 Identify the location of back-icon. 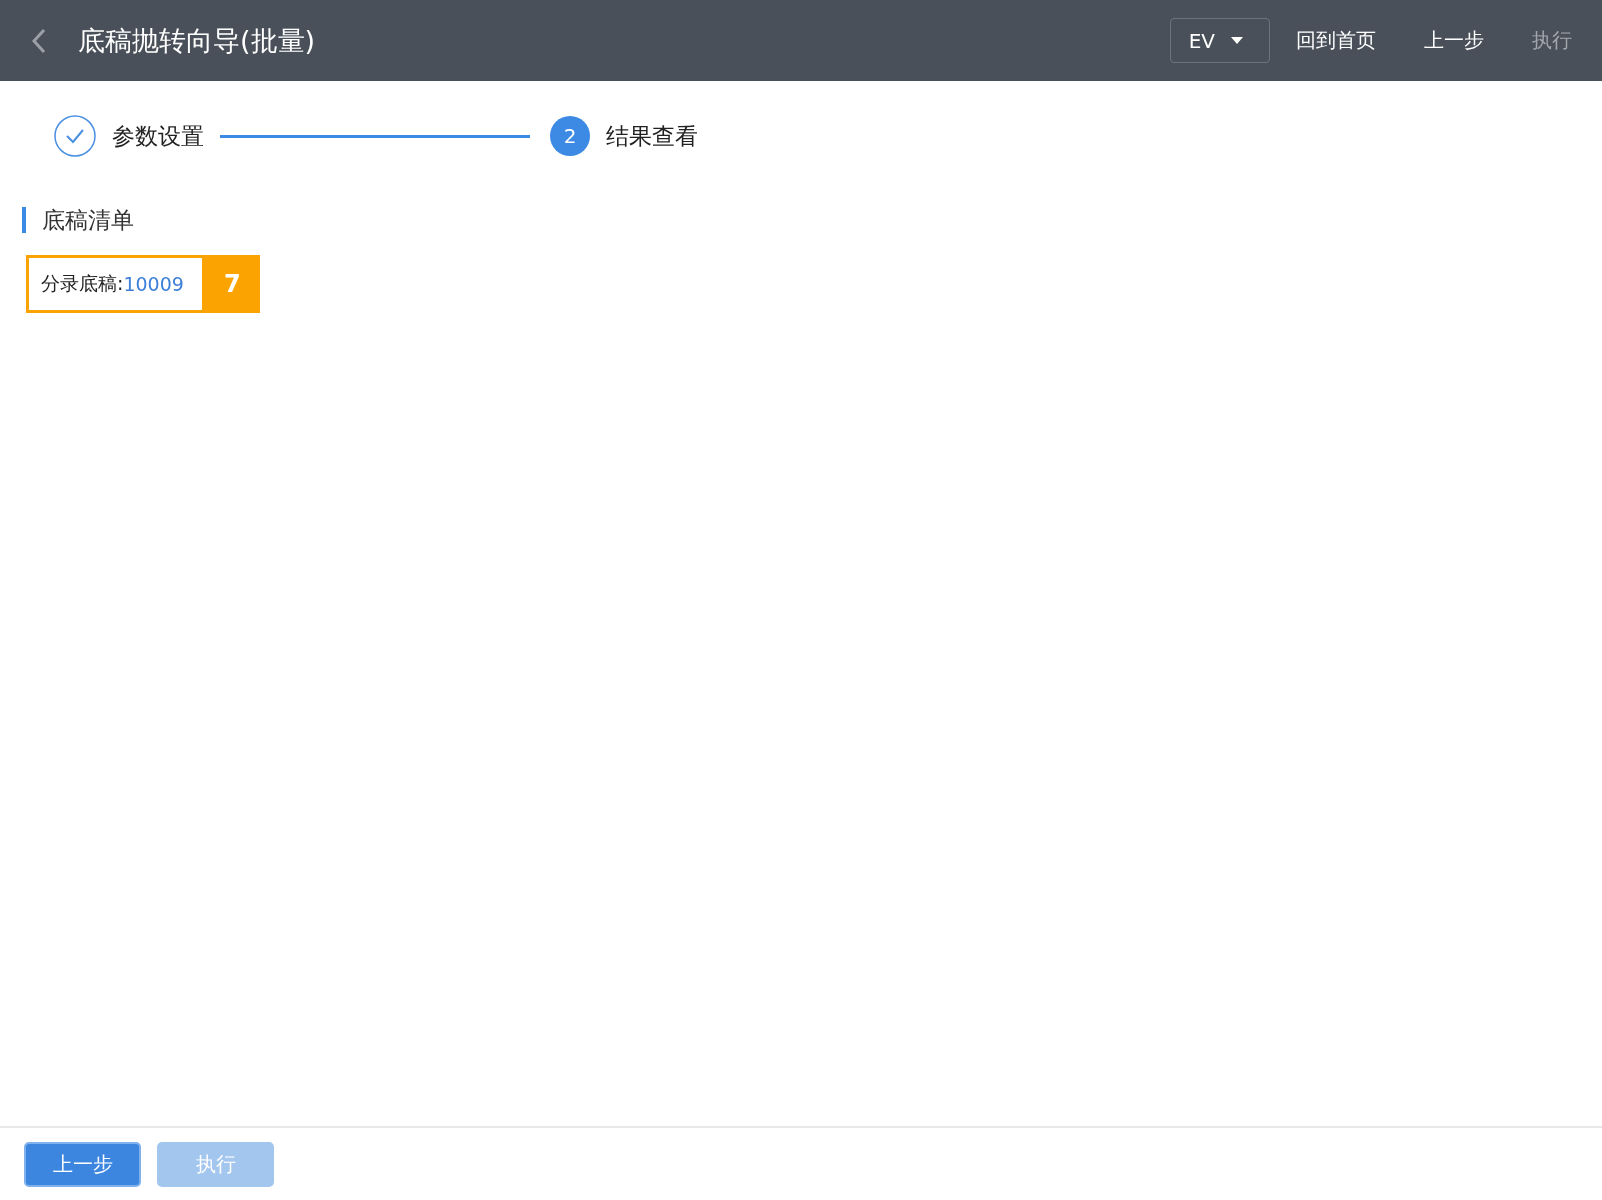
(39, 40).